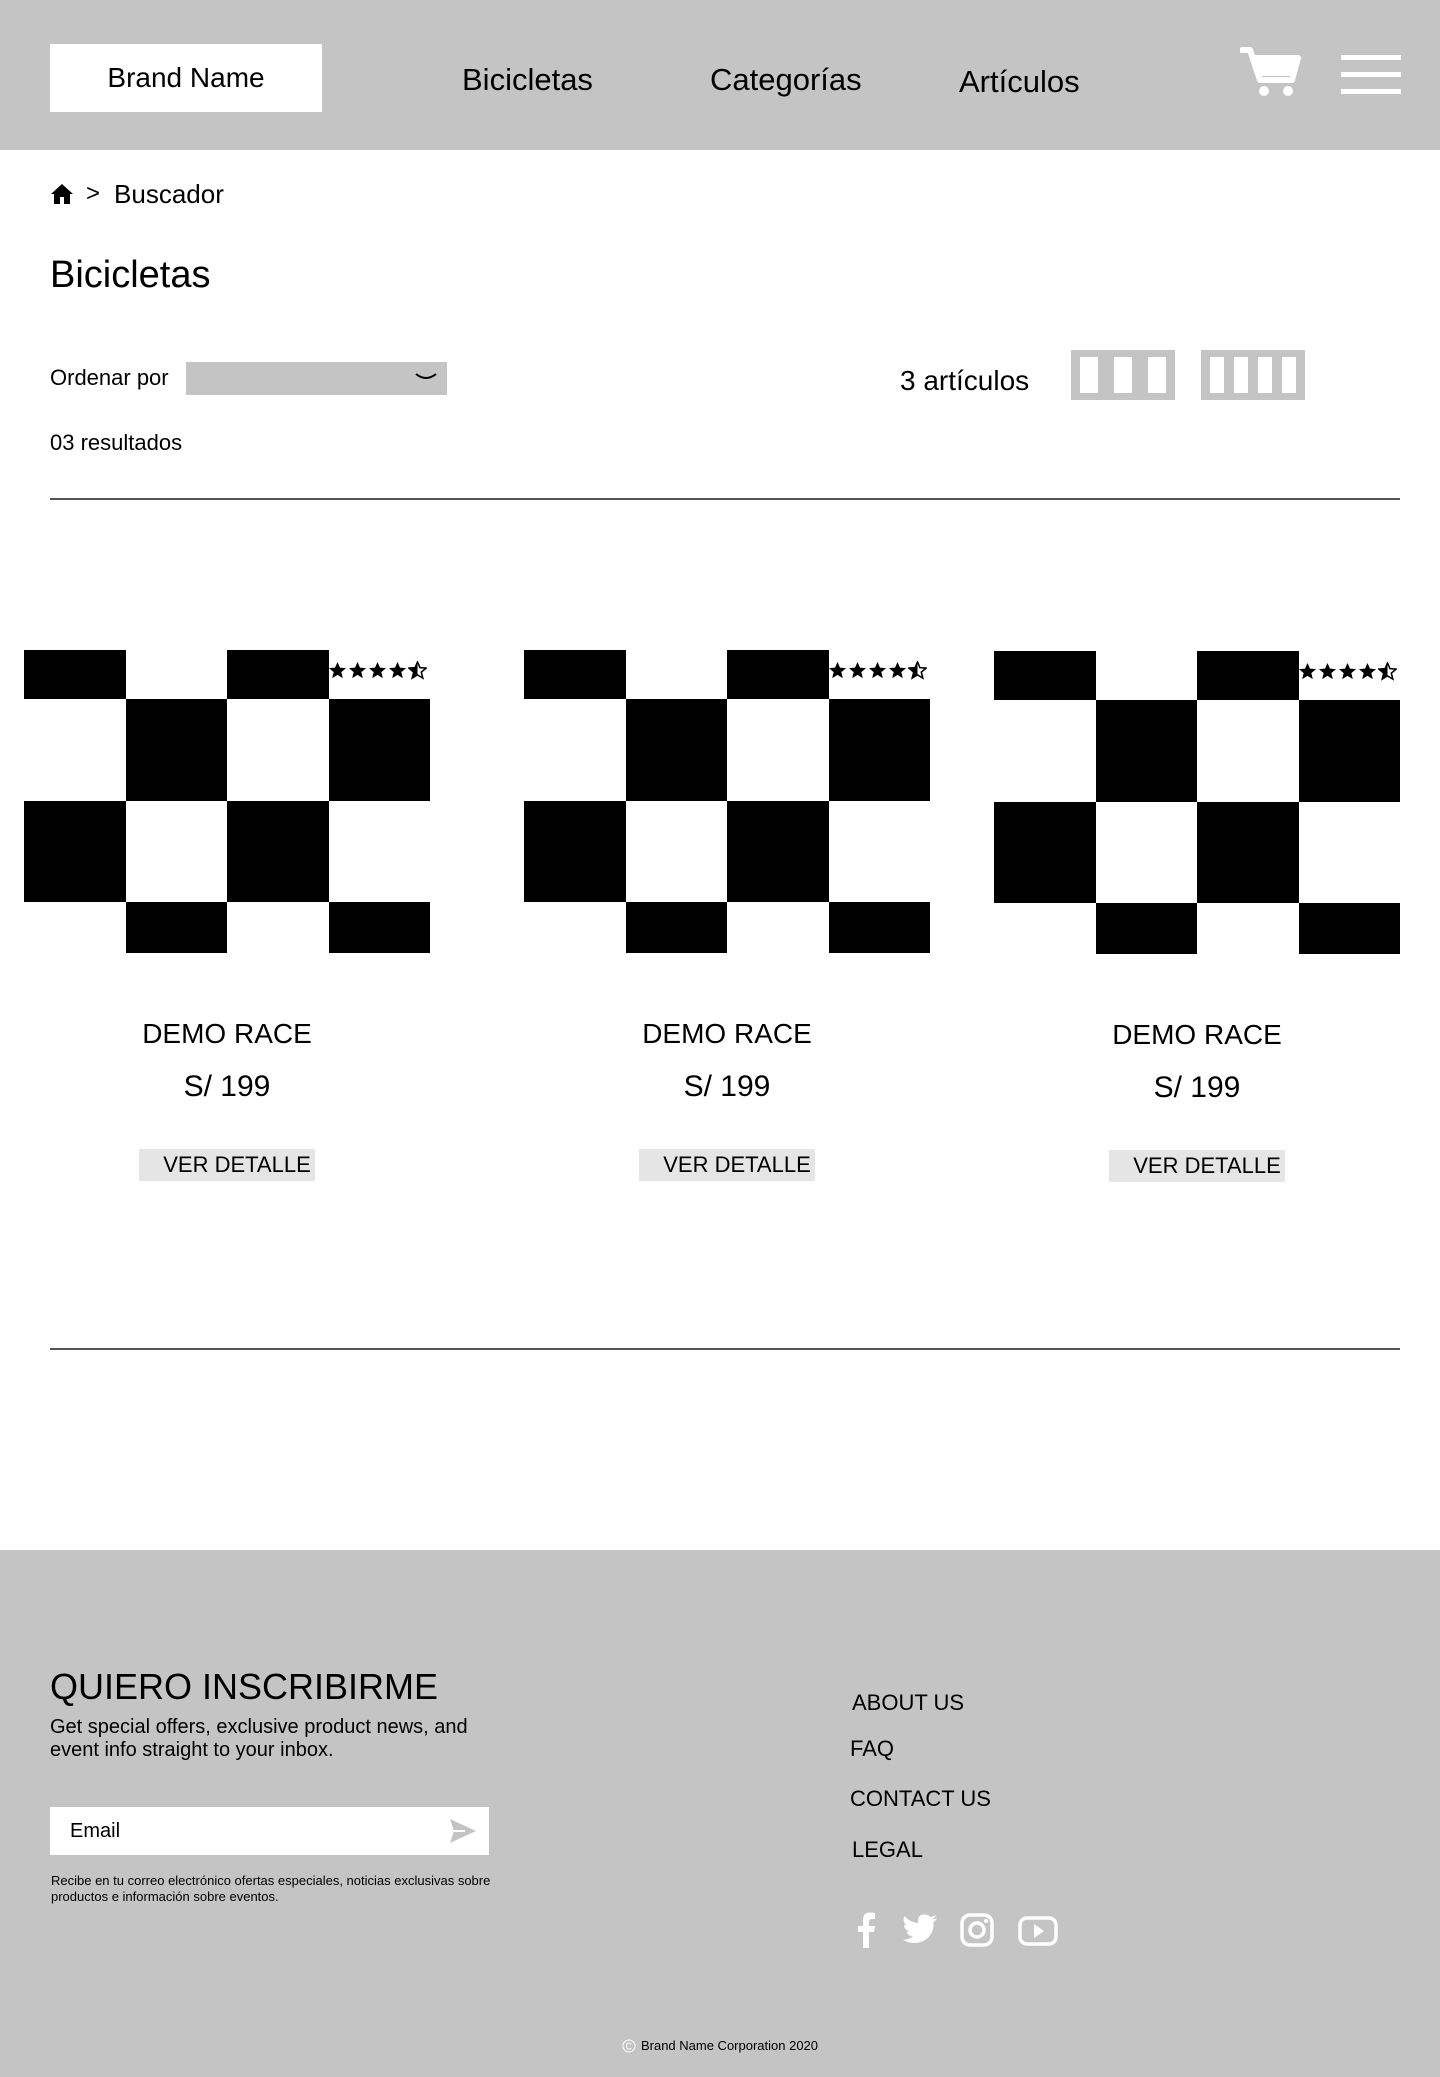  I want to click on breadcrumb: > Buscador, so click(137, 194).